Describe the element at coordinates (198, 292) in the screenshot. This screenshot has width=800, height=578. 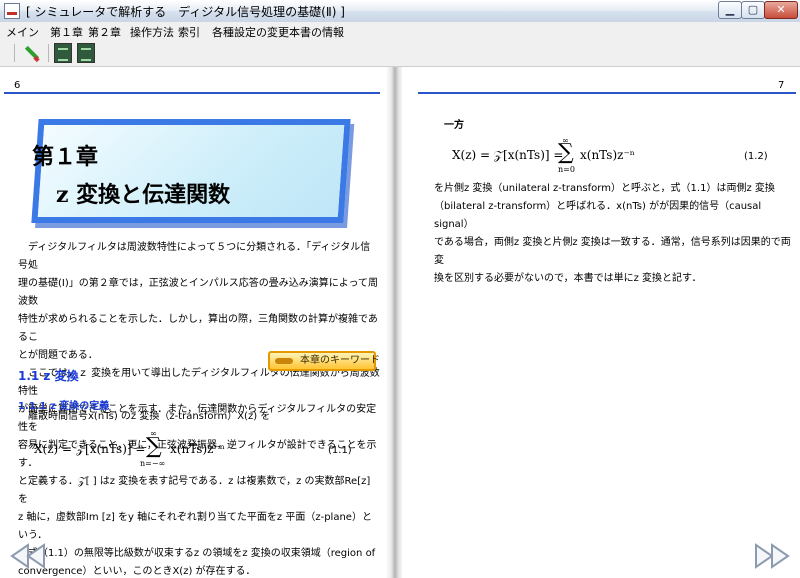
I see `text-line: 理の基礎(Ⅰ)」の第２章では，正弦波とインパルス応答の畳み込み演算によって周波数` at that location.